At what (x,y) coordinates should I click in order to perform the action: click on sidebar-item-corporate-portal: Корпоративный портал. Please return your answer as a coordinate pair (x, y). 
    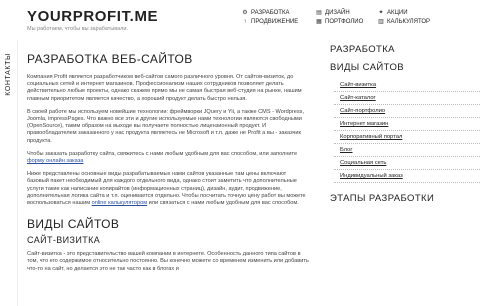
    Looking at the image, I should click on (407, 137).